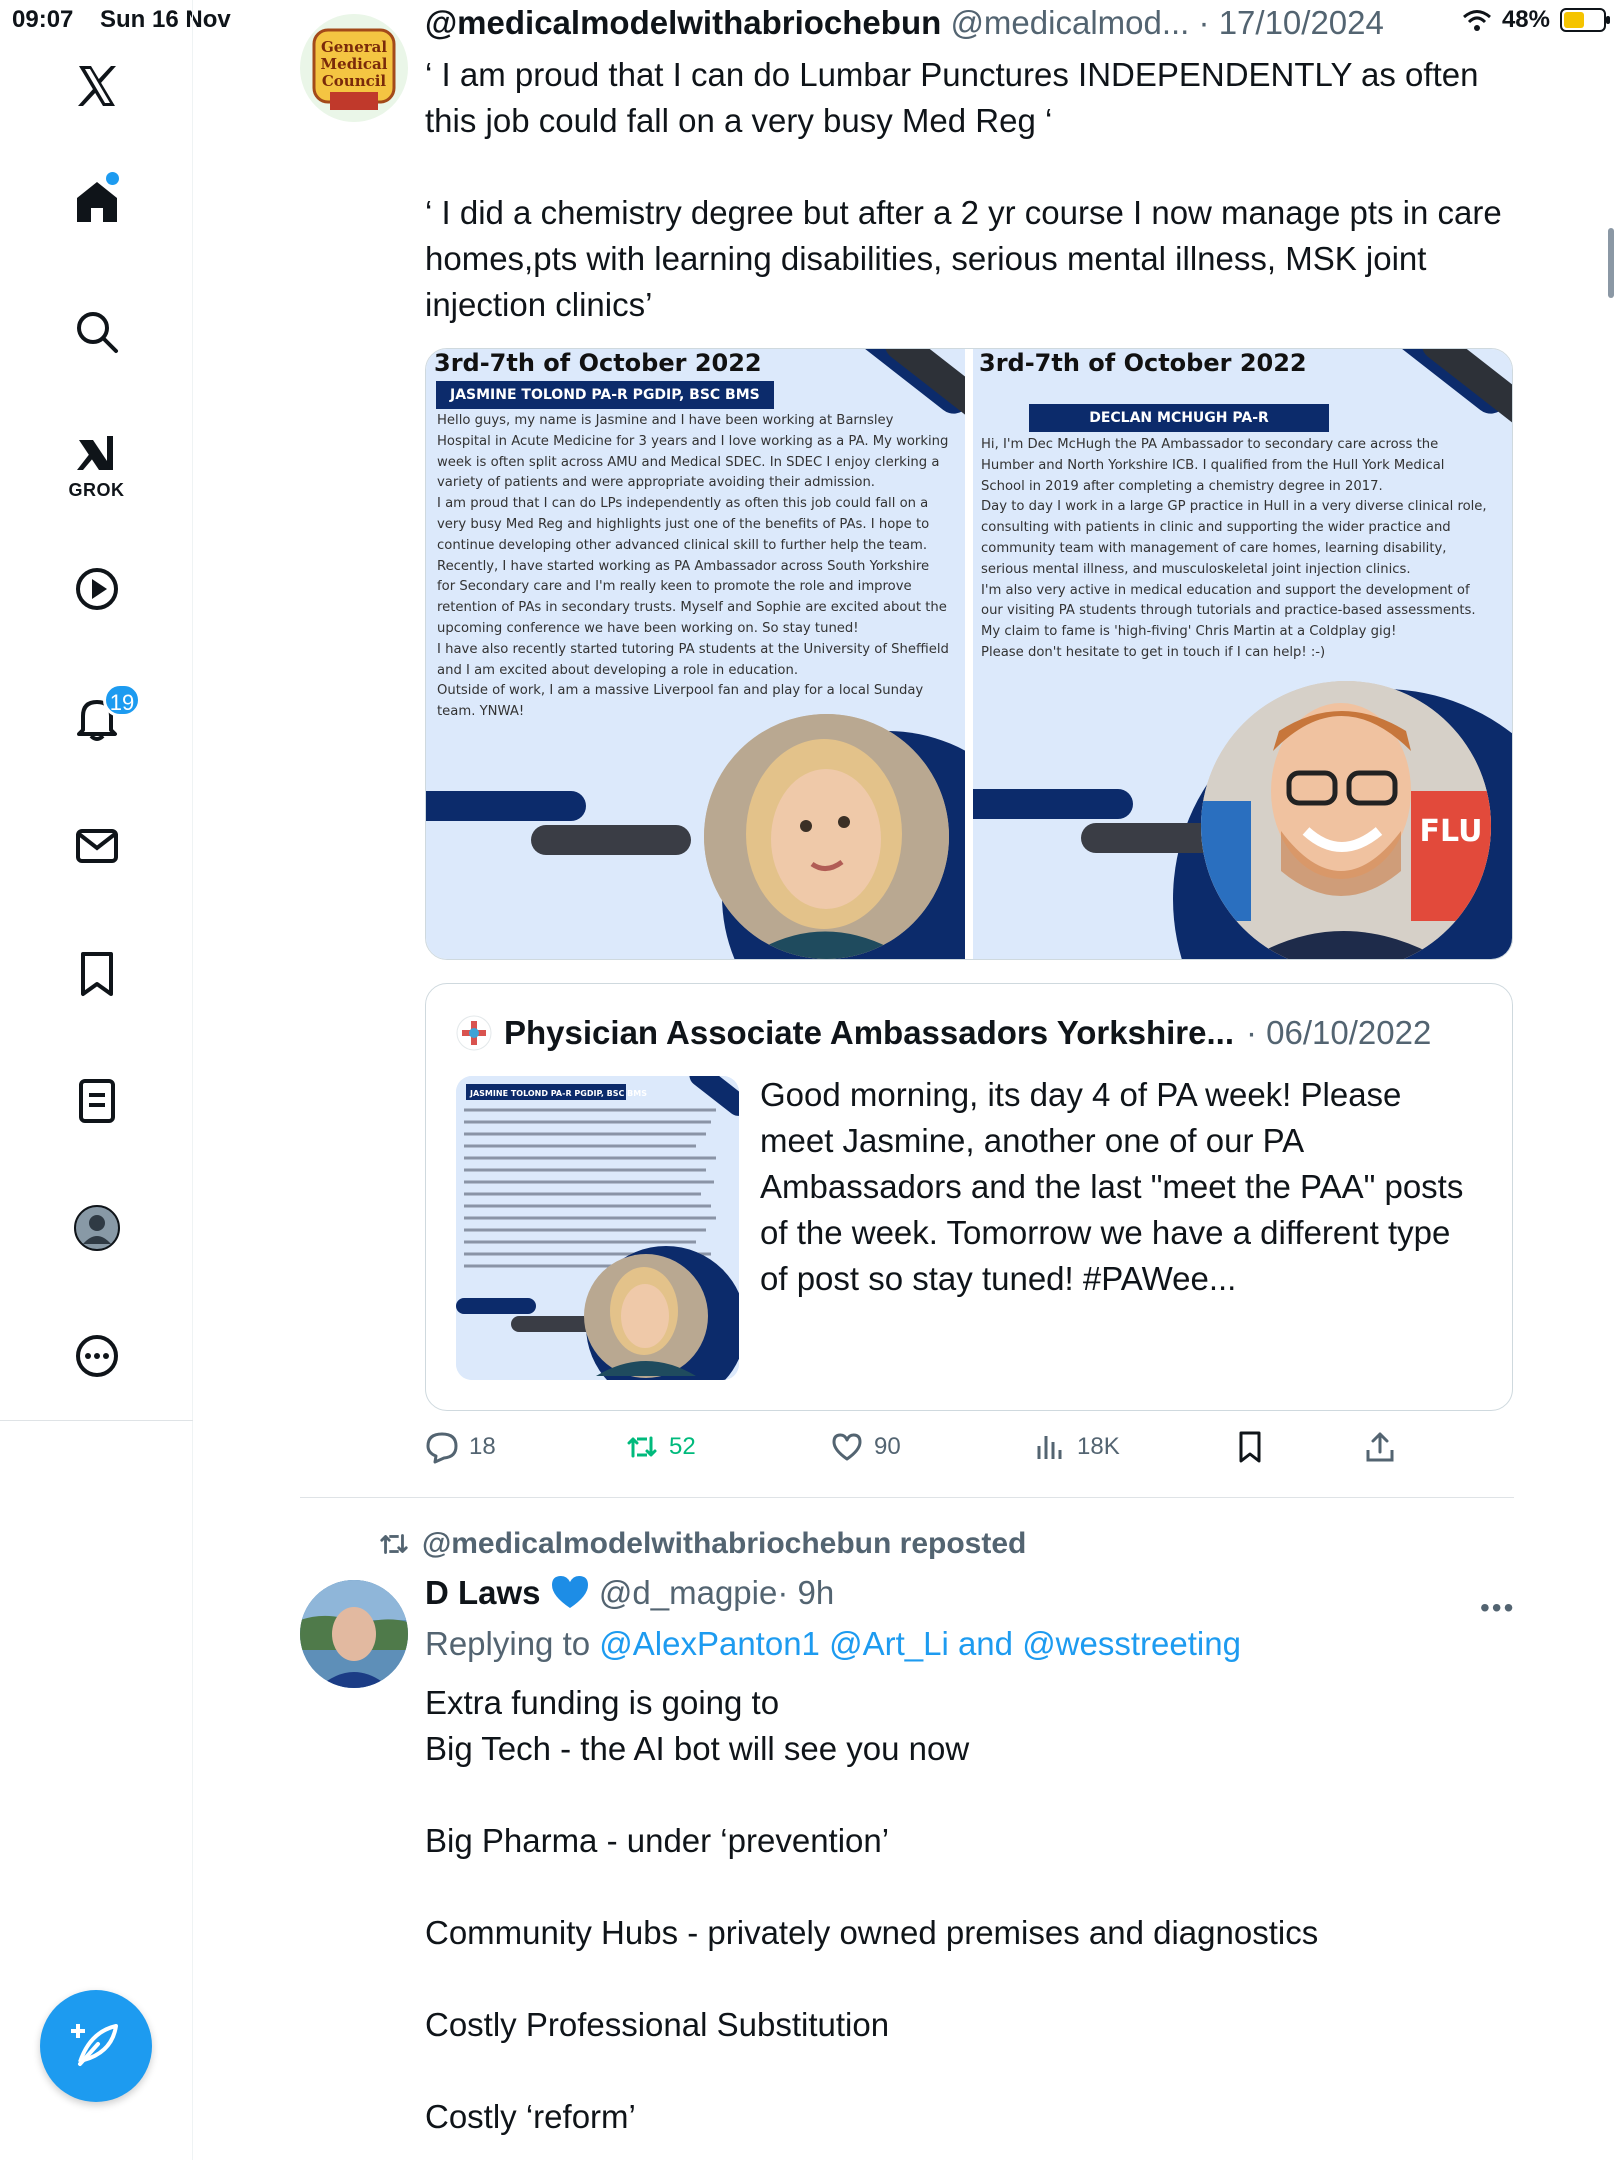  Describe the element at coordinates (642, 1447) in the screenshot. I see `repost-icon` at that location.